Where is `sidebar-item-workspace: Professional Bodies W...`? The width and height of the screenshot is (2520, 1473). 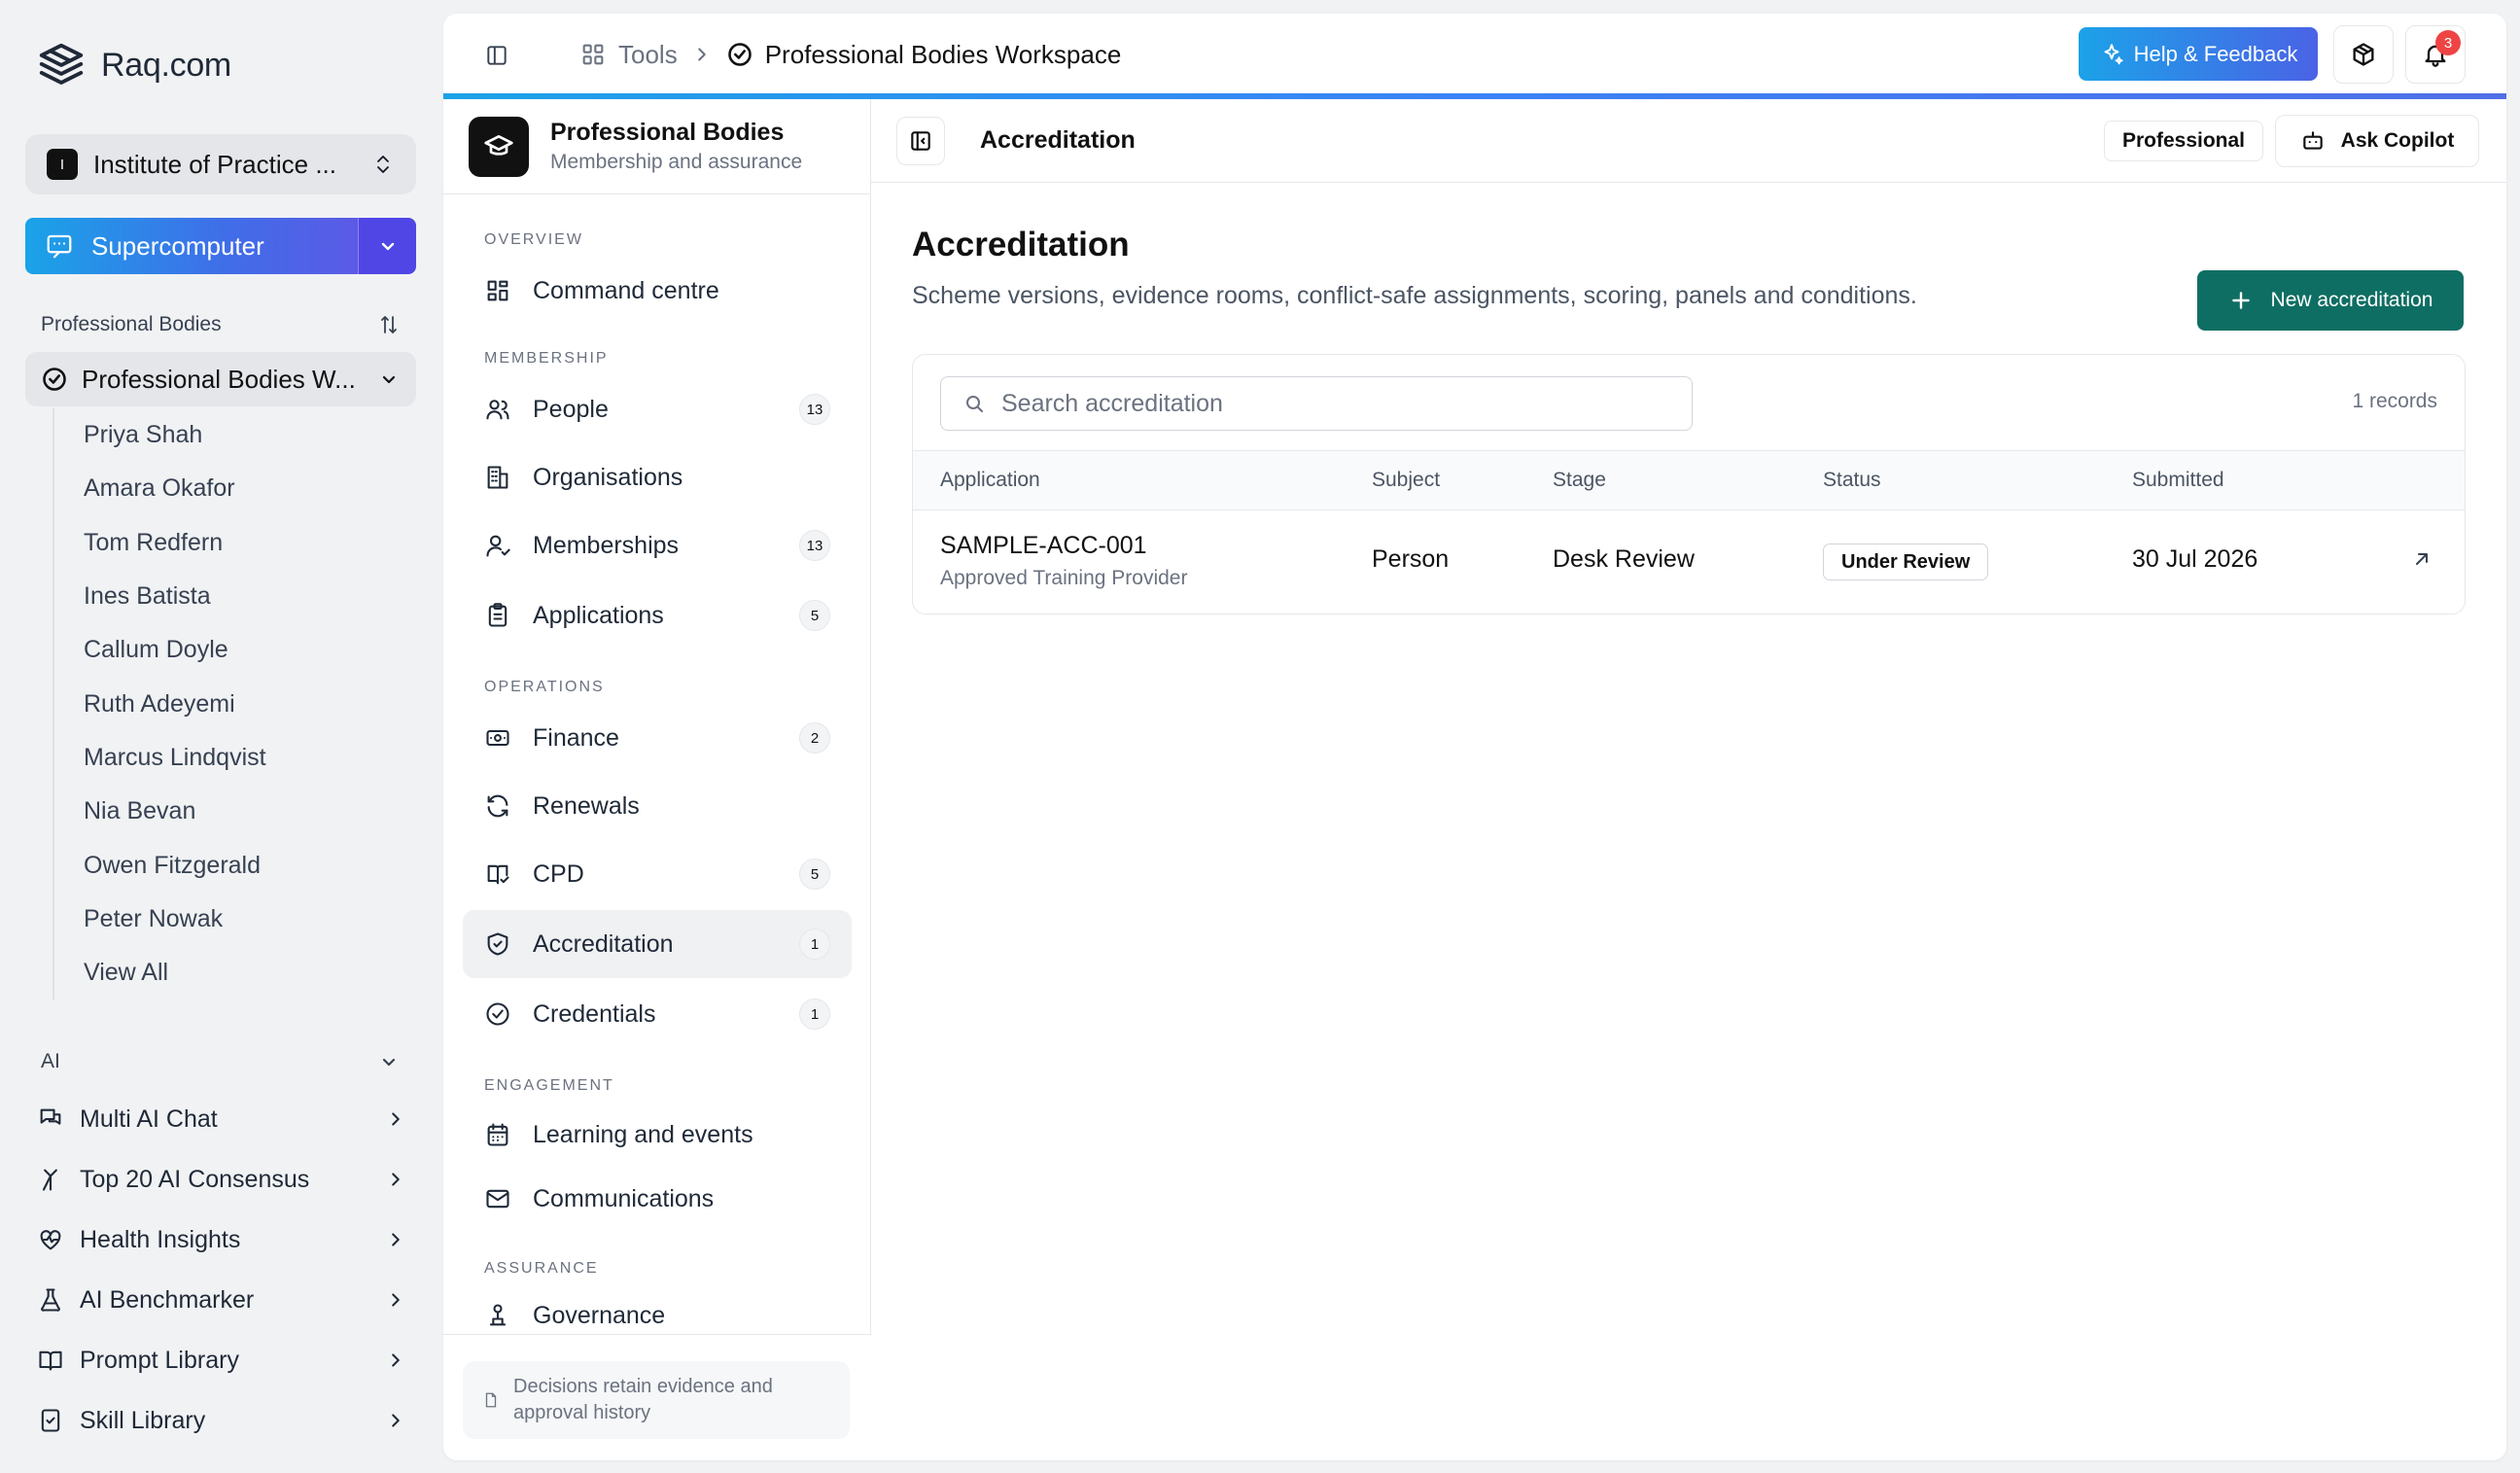 sidebar-item-workspace: Professional Bodies W... is located at coordinates (220, 379).